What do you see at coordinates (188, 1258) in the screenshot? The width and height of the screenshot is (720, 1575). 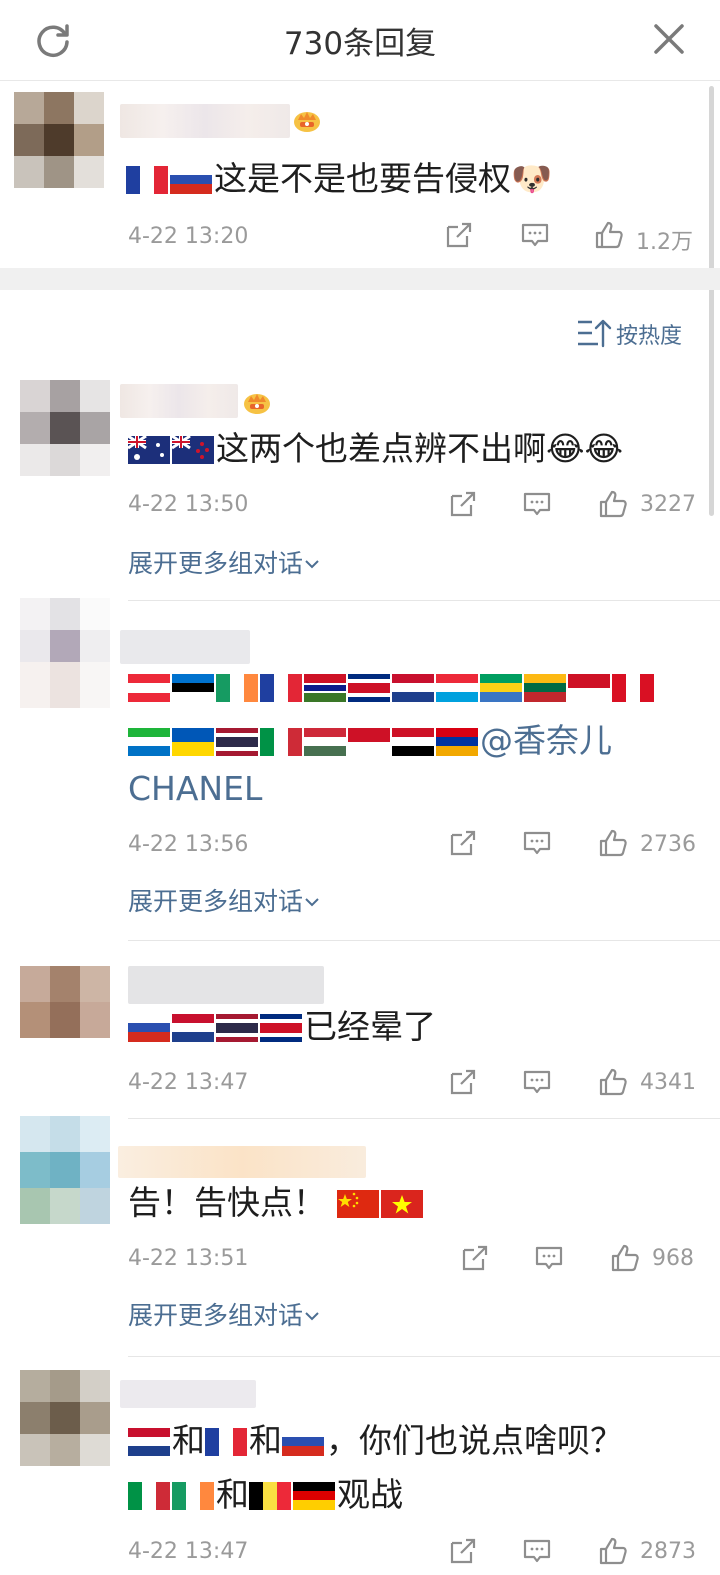 I see `comment-time: 4-22 13:51` at bounding box center [188, 1258].